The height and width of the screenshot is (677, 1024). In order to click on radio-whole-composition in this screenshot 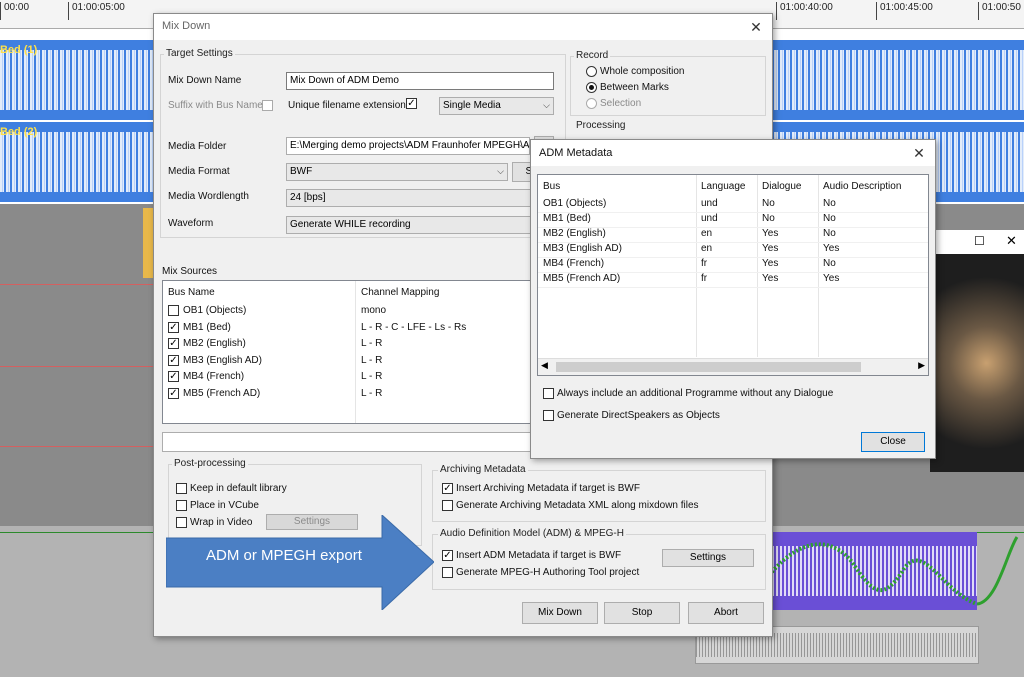, I will do `click(591, 71)`.